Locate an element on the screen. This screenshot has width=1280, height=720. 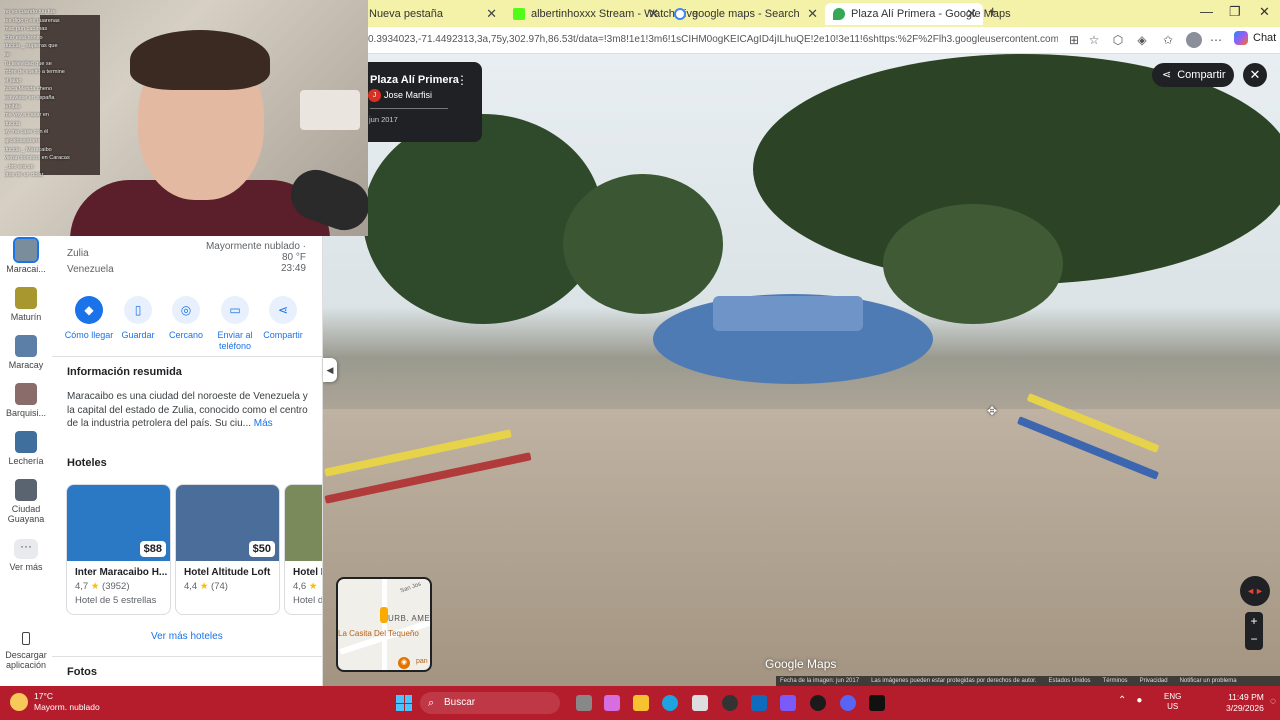
divider is located at coordinates (187, 356).